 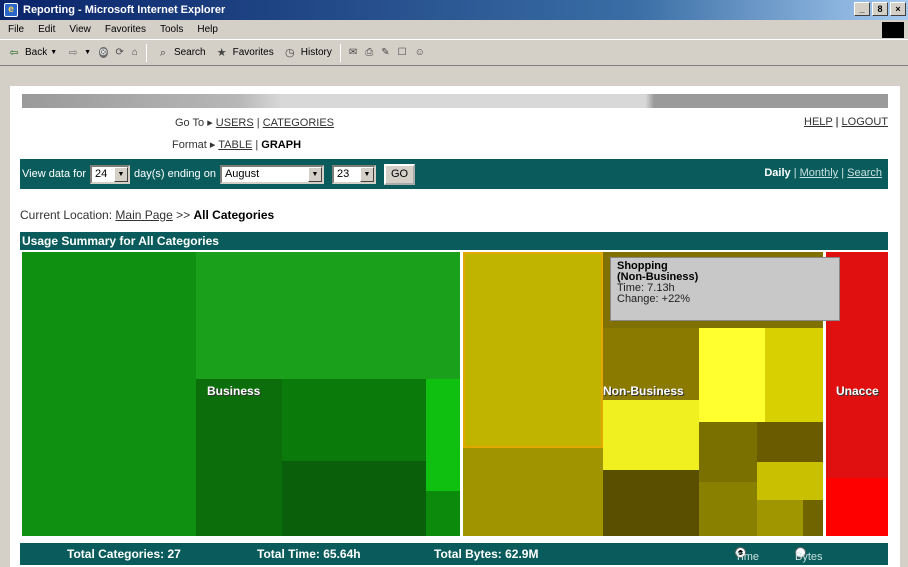 I want to click on unacceptable-label: Unacce, so click(x=857, y=391).